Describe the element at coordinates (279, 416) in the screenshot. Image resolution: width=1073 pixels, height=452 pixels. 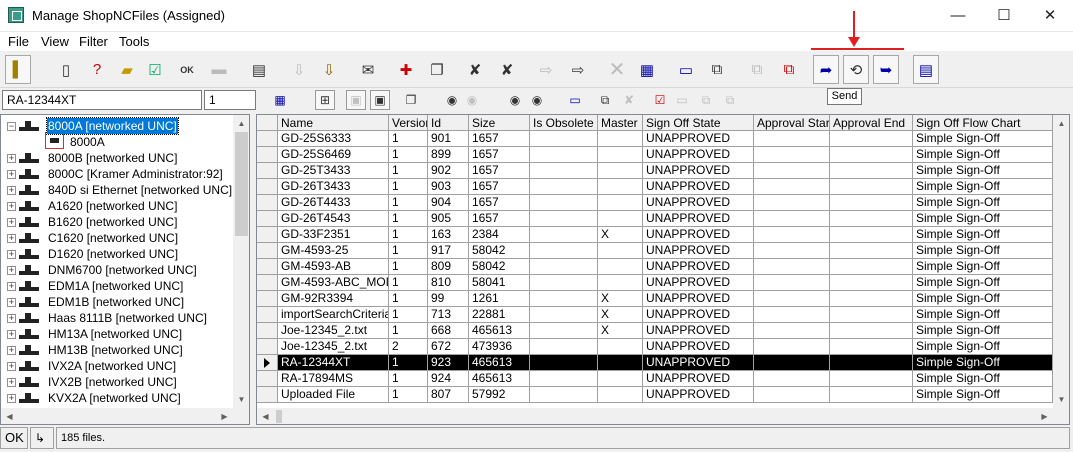
I see `grid-scroll-thumb` at that location.